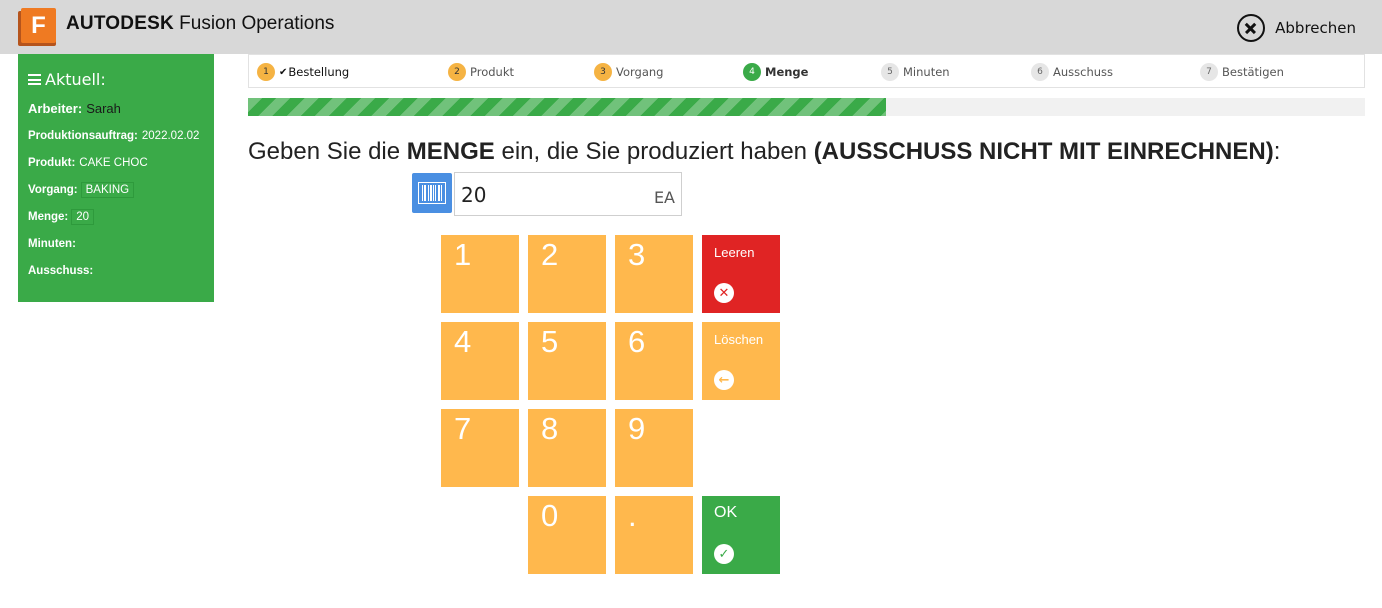  Describe the element at coordinates (83, 135) in the screenshot. I see `info-label: Produktionsauftrag:` at that location.